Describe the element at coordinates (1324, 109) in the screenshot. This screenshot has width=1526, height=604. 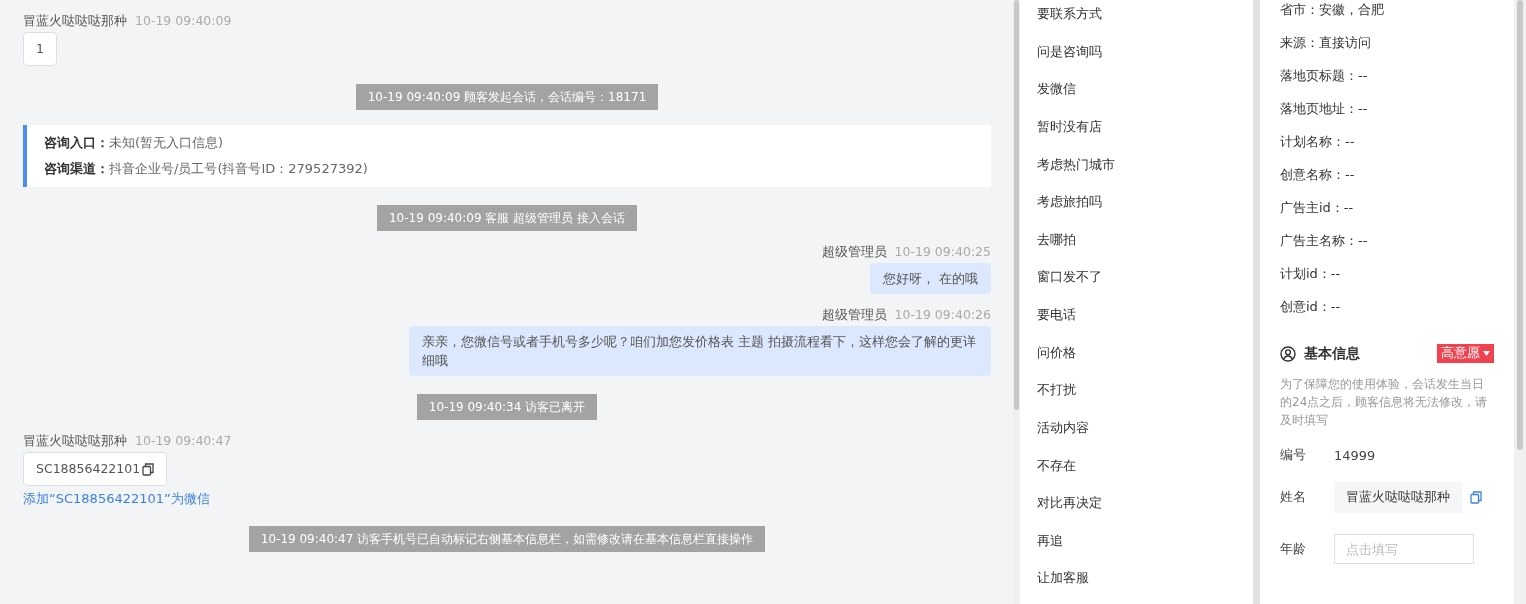
I see `source-info-line: 落地页地址：--` at that location.